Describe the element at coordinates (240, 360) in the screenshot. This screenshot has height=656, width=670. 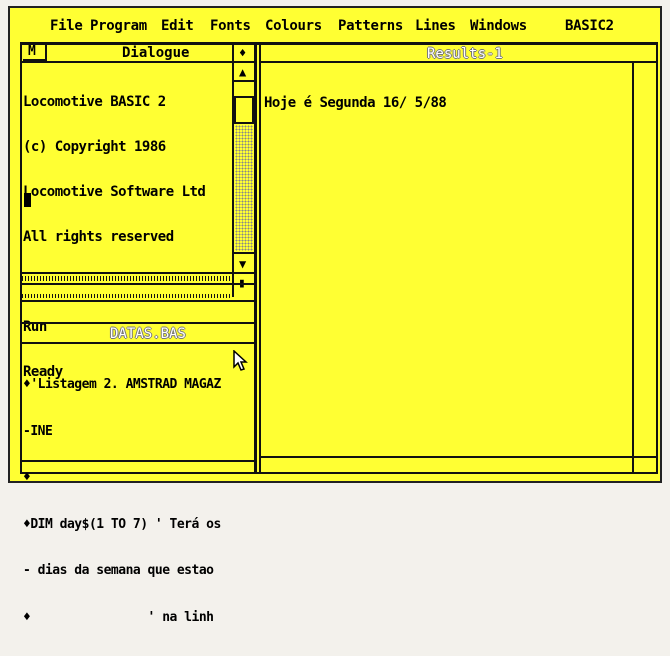
I see `mouse-pointer-icon` at that location.